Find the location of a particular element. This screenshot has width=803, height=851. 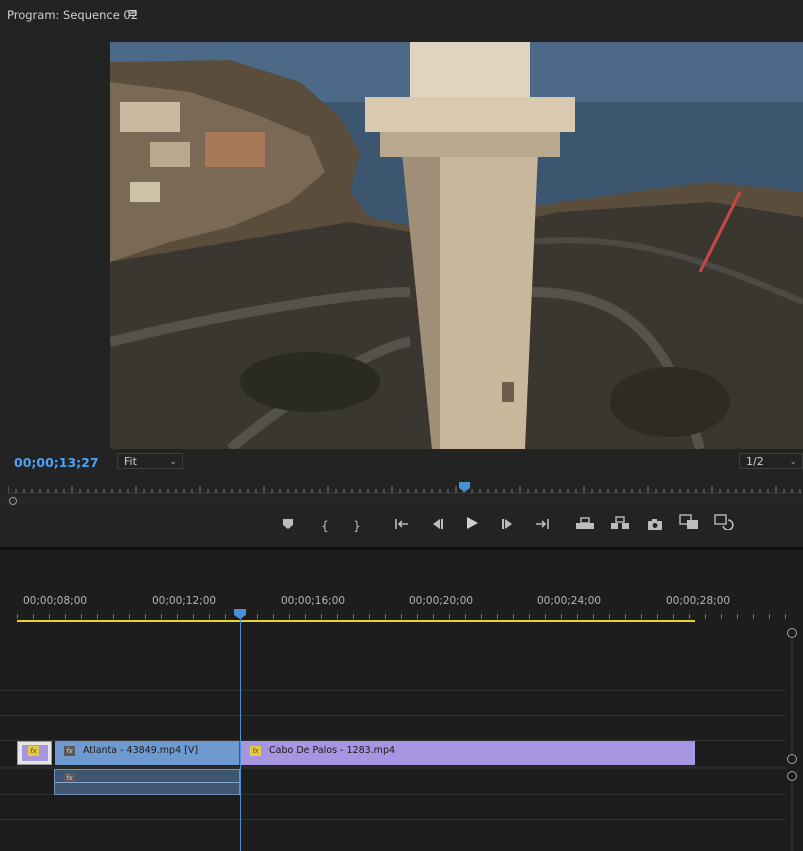

mark-in-button: { is located at coordinates (325, 526).